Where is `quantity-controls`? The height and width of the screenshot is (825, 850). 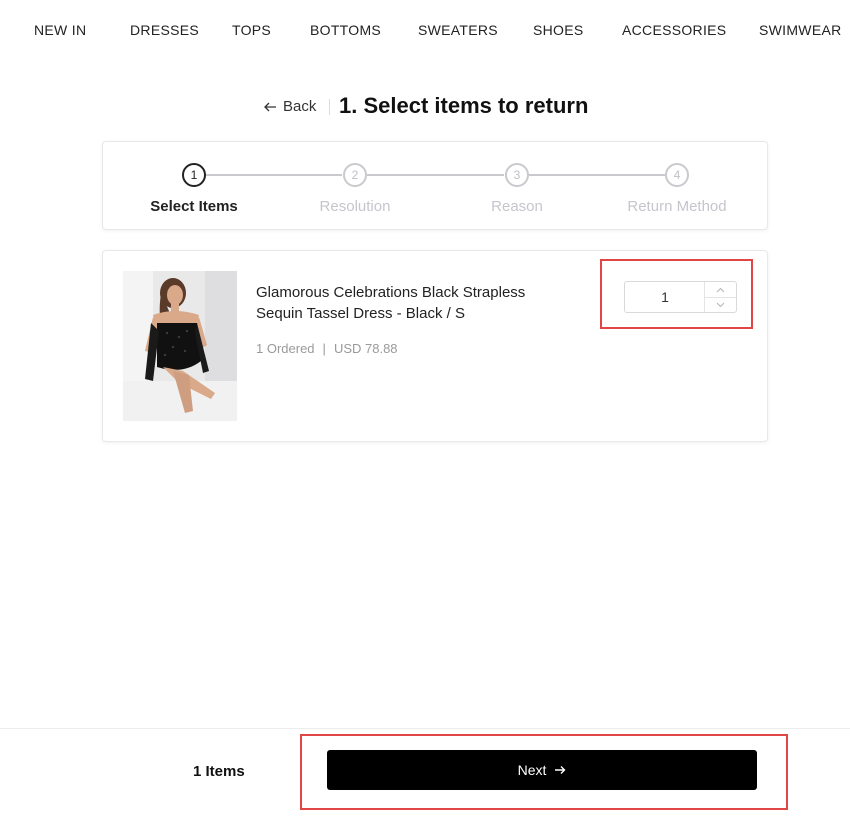 quantity-controls is located at coordinates (720, 297).